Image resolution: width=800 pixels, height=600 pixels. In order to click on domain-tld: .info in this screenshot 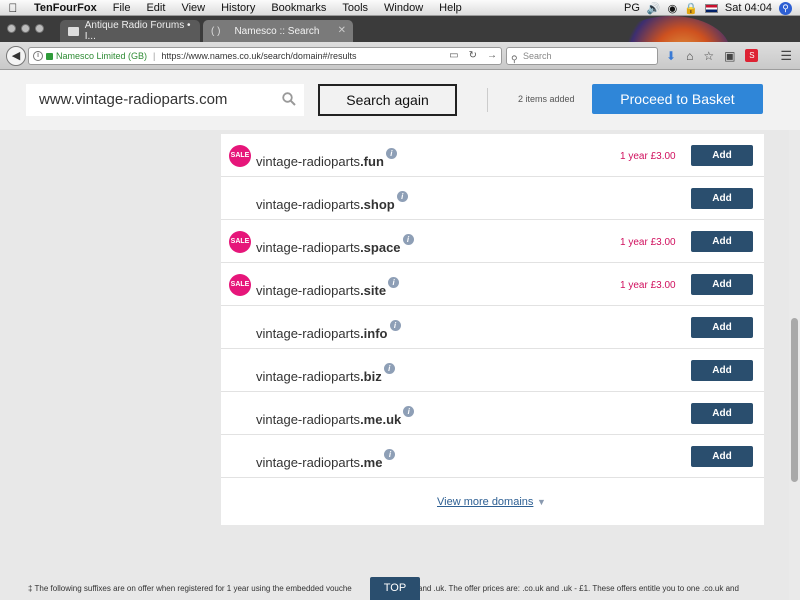, I will do `click(374, 333)`.